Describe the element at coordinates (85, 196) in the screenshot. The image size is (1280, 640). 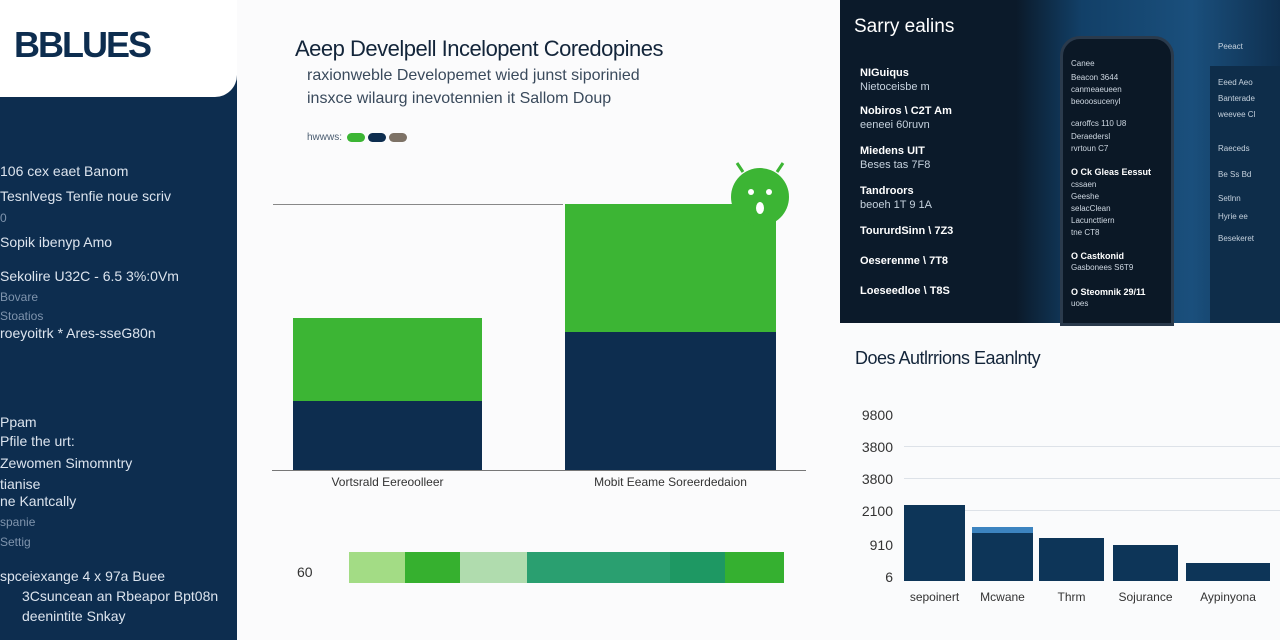
I see `sidebar-text-line: Tesnlvegs Tenfie noue scriv` at that location.